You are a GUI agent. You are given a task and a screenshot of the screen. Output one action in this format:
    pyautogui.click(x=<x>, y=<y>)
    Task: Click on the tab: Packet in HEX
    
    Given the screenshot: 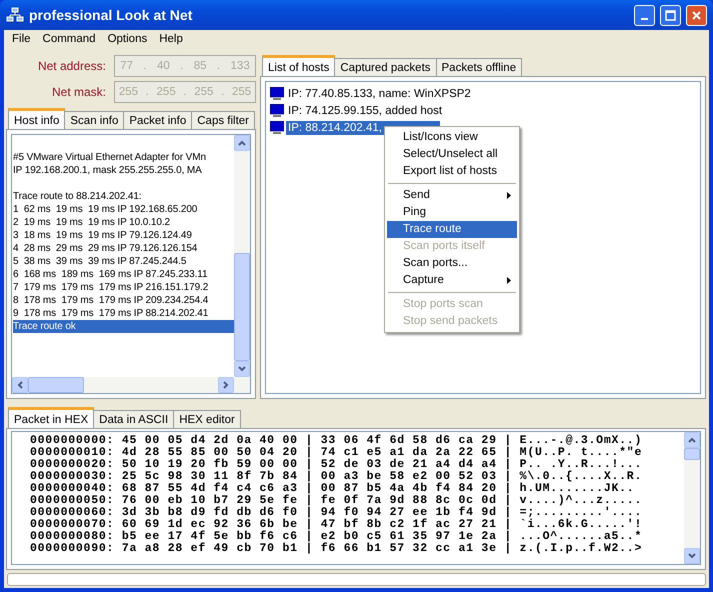 What is the action you would take?
    pyautogui.click(x=51, y=417)
    